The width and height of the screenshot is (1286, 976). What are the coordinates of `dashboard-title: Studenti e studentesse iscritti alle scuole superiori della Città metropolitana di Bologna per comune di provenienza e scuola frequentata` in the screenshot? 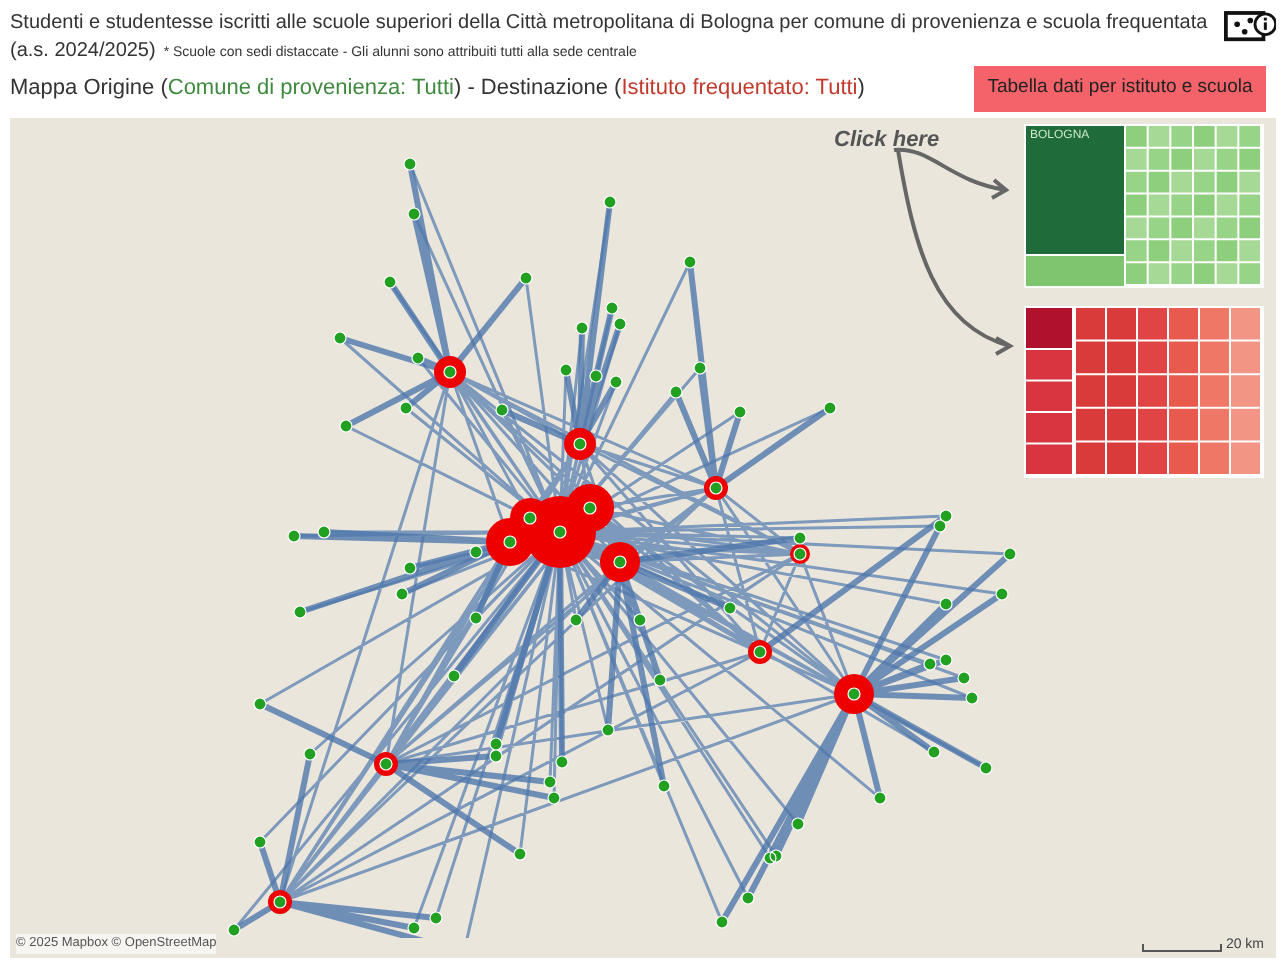 It's located at (609, 24).